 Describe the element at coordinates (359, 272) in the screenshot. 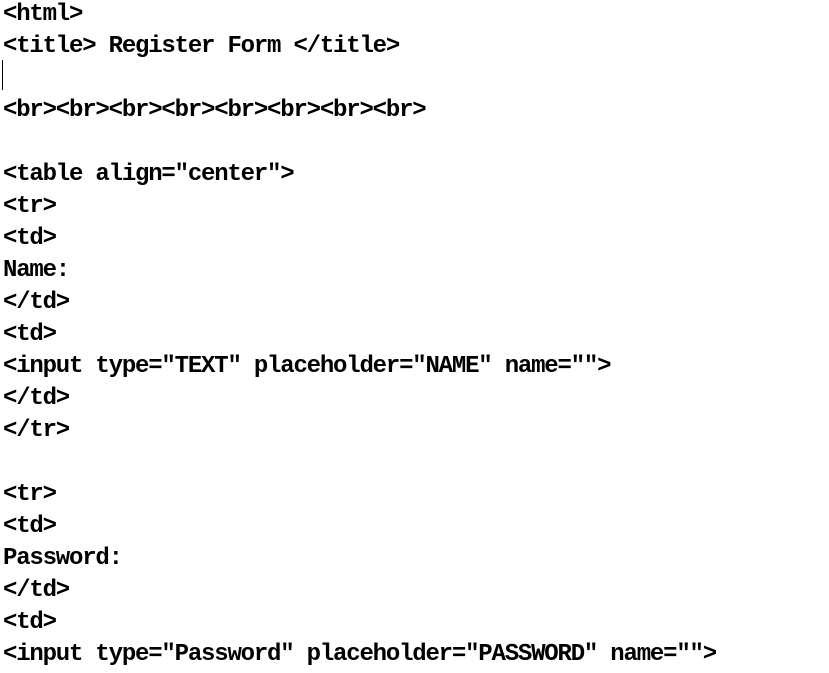

I see `code-line: Name:` at that location.